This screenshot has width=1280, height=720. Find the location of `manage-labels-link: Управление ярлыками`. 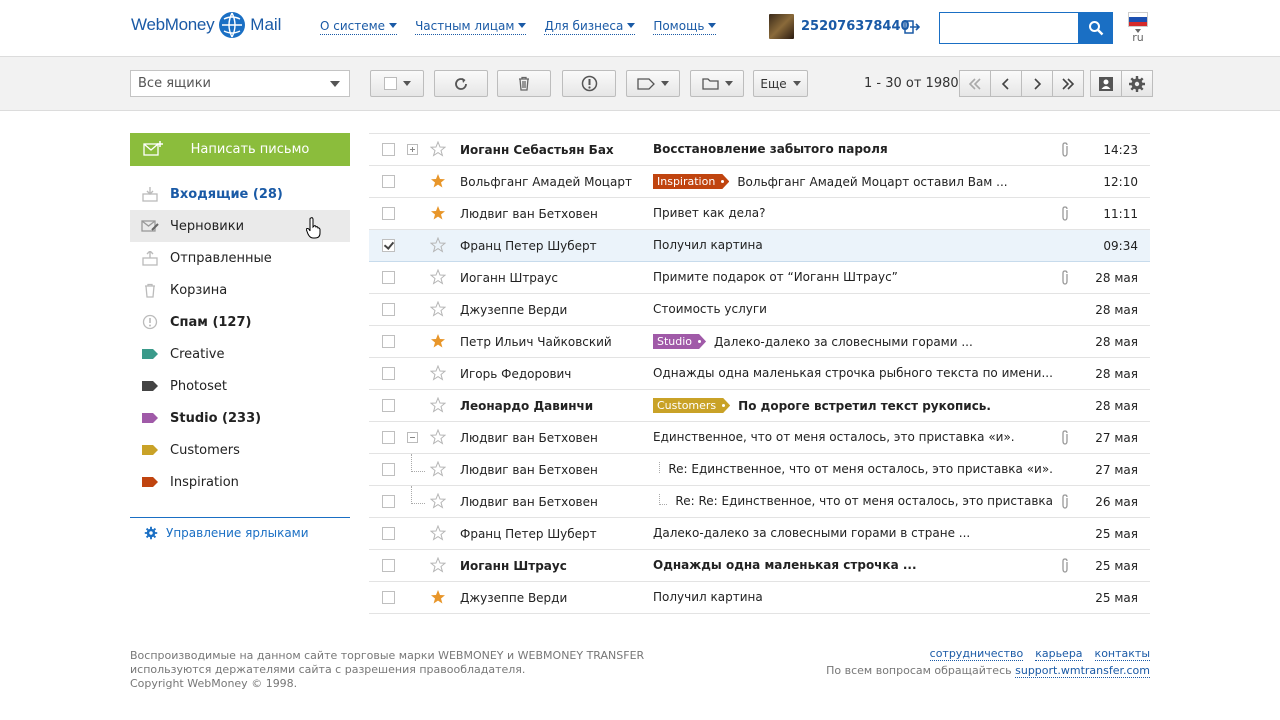

manage-labels-link: Управление ярлыками is located at coordinates (240, 528).